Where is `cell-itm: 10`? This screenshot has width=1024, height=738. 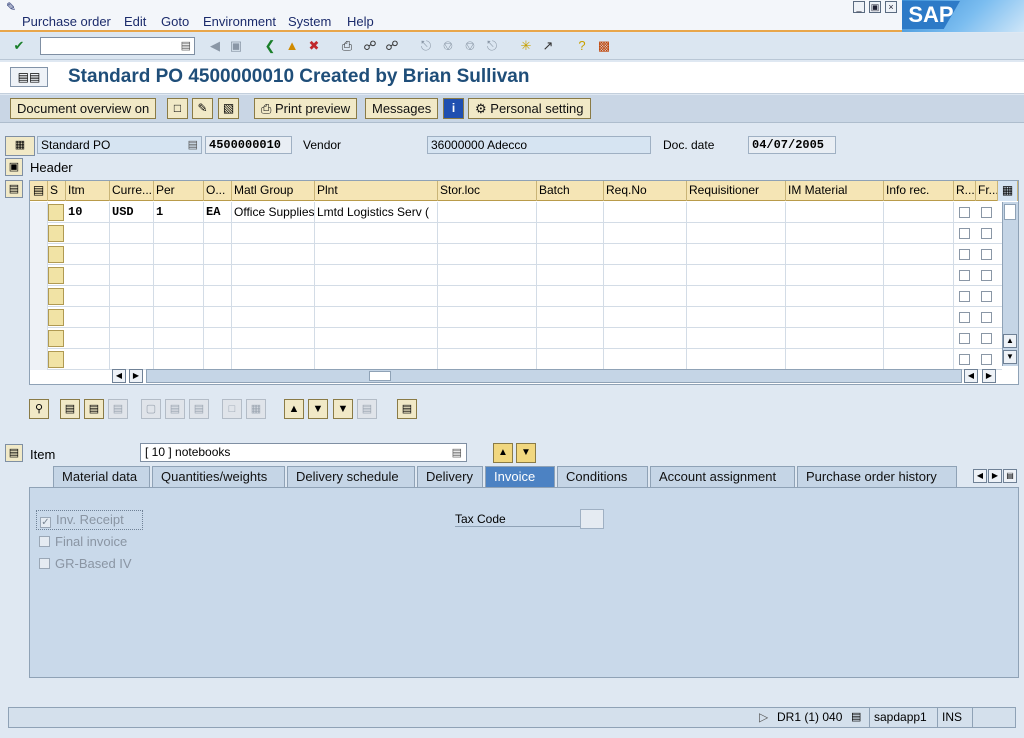
cell-itm: 10 is located at coordinates (88, 212).